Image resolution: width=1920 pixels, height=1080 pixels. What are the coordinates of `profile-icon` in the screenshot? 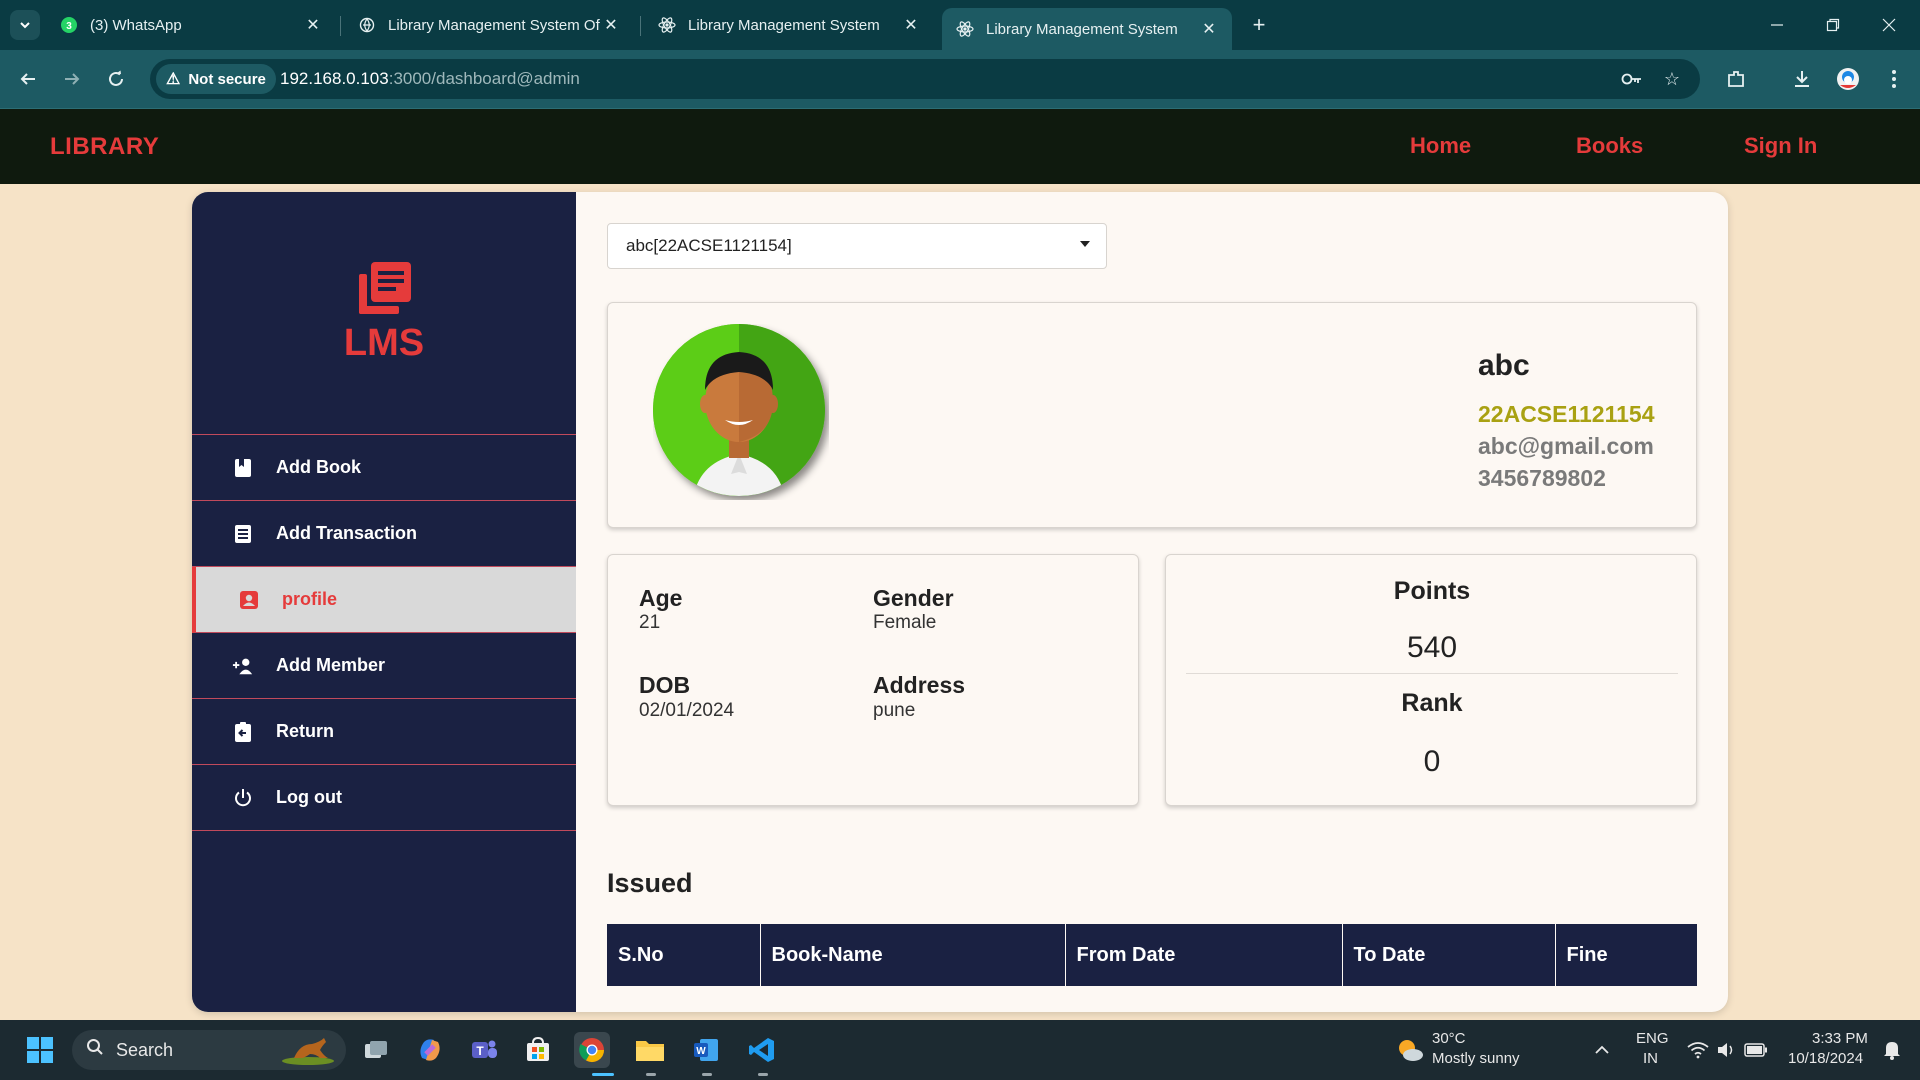 It's located at (249, 600).